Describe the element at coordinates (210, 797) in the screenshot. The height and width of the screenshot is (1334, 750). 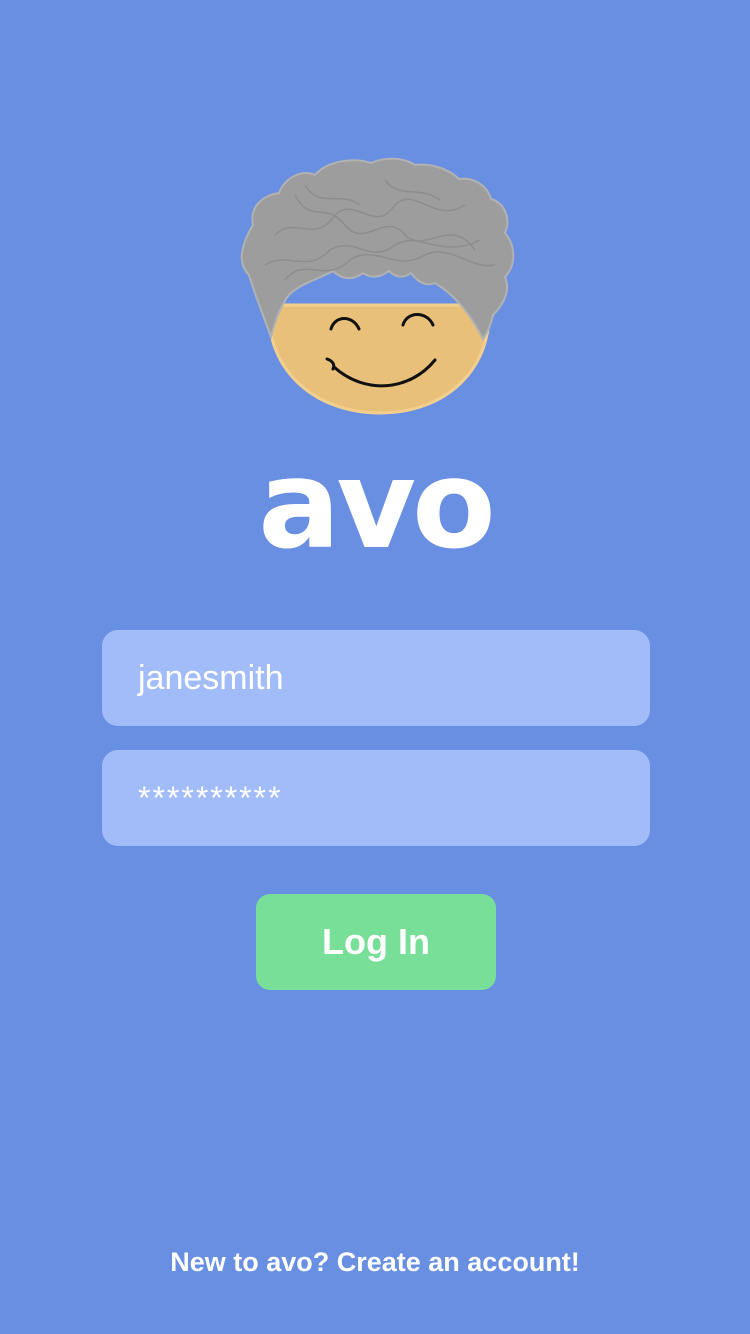
I see `password-value: **********` at that location.